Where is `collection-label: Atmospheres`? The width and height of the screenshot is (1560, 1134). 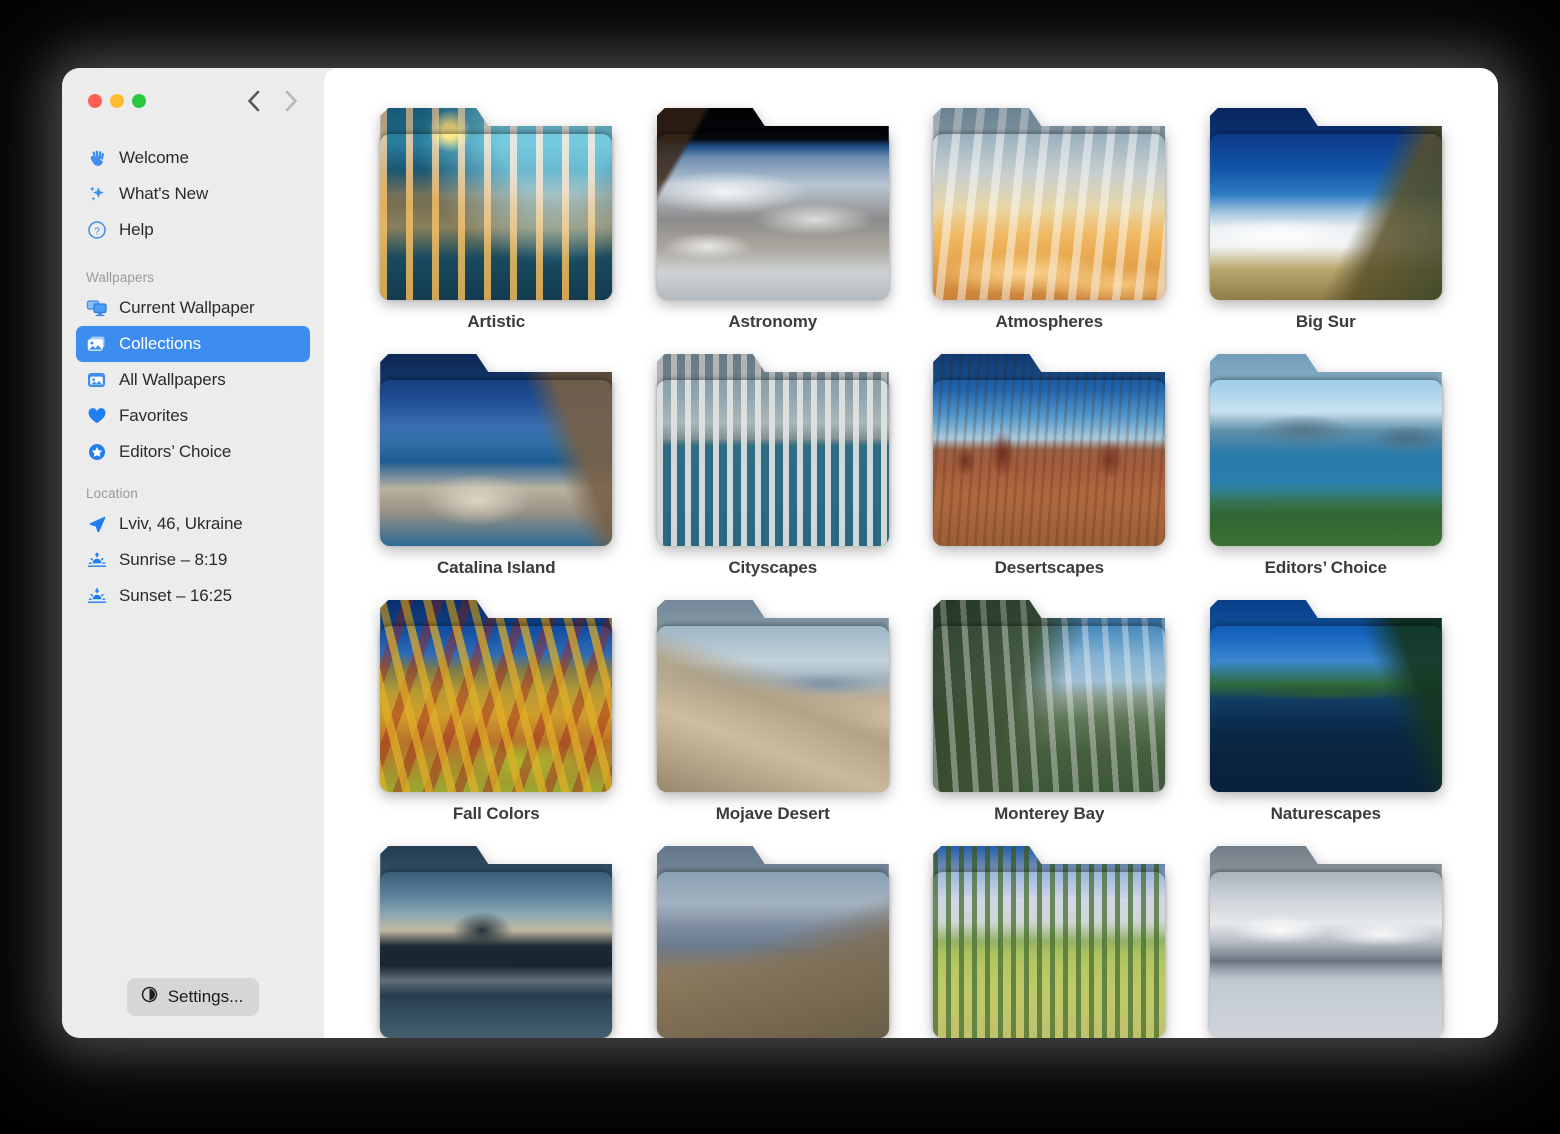 collection-label: Atmospheres is located at coordinates (1049, 321).